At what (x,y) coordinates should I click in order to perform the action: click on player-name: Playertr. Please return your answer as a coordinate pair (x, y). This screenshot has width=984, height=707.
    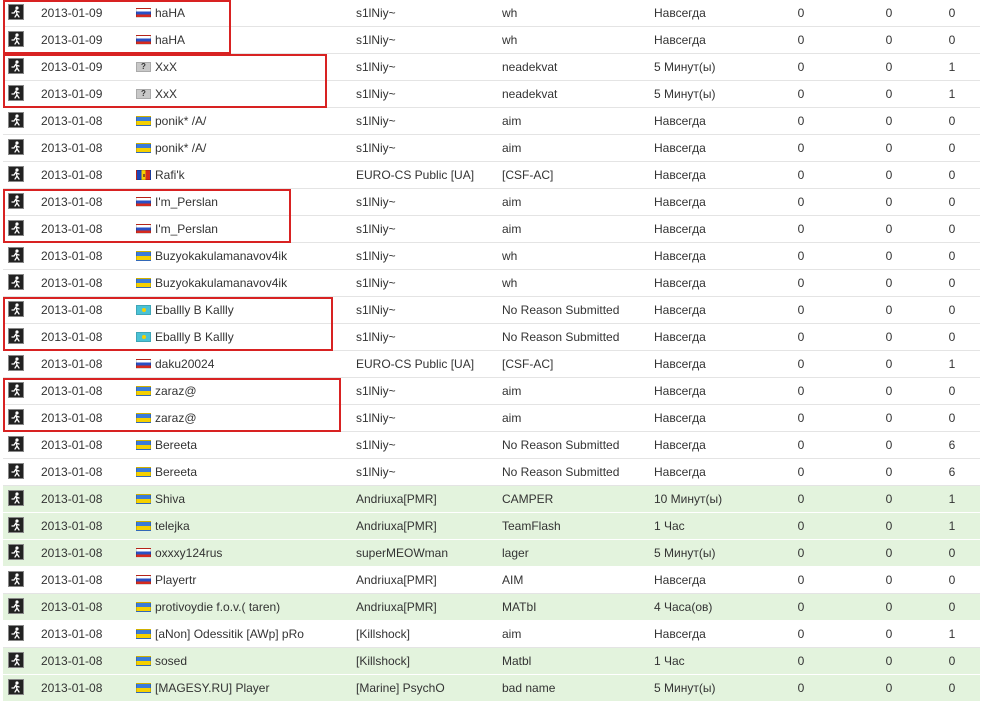
    Looking at the image, I should click on (175, 580).